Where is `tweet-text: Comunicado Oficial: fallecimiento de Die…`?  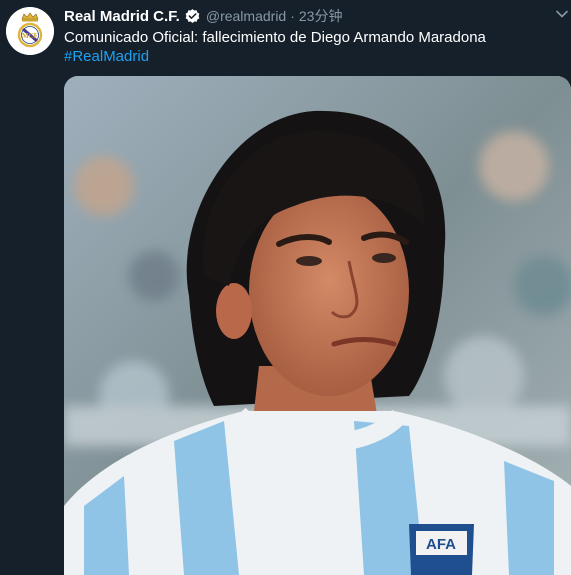 tweet-text: Comunicado Oficial: fallecimiento de Die… is located at coordinates (275, 37).